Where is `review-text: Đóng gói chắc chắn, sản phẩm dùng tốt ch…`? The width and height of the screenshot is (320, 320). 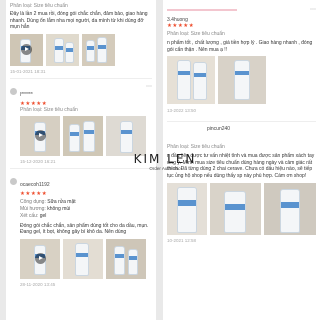 review-text: Đóng gói chắc chắn, sản phẩm dùng tốt ch… is located at coordinates (84, 229).